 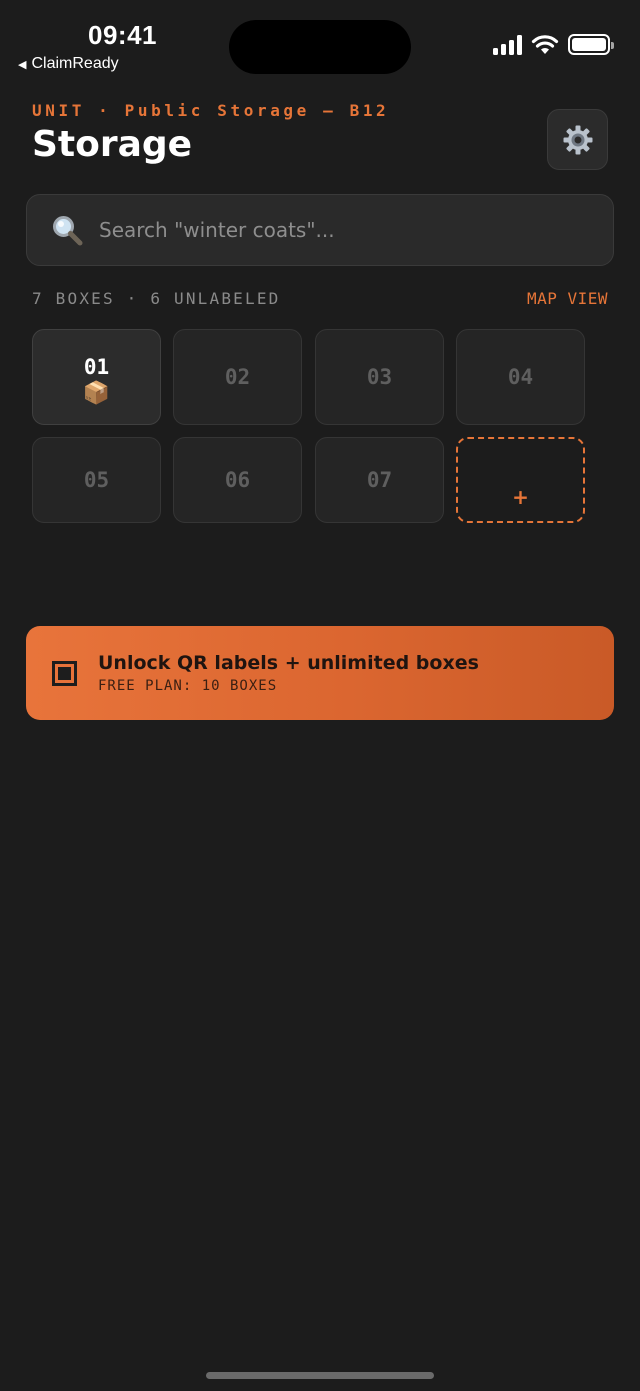 I want to click on box-count-summary: 7 BOXES · 6 UNLABELED, so click(x=156, y=298).